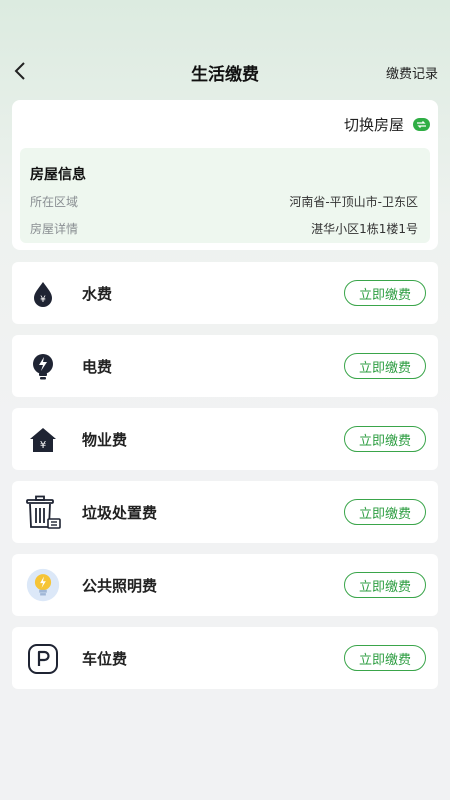 Image resolution: width=450 pixels, height=800 pixels. I want to click on water-drop-icon: ¥, so click(43, 294).